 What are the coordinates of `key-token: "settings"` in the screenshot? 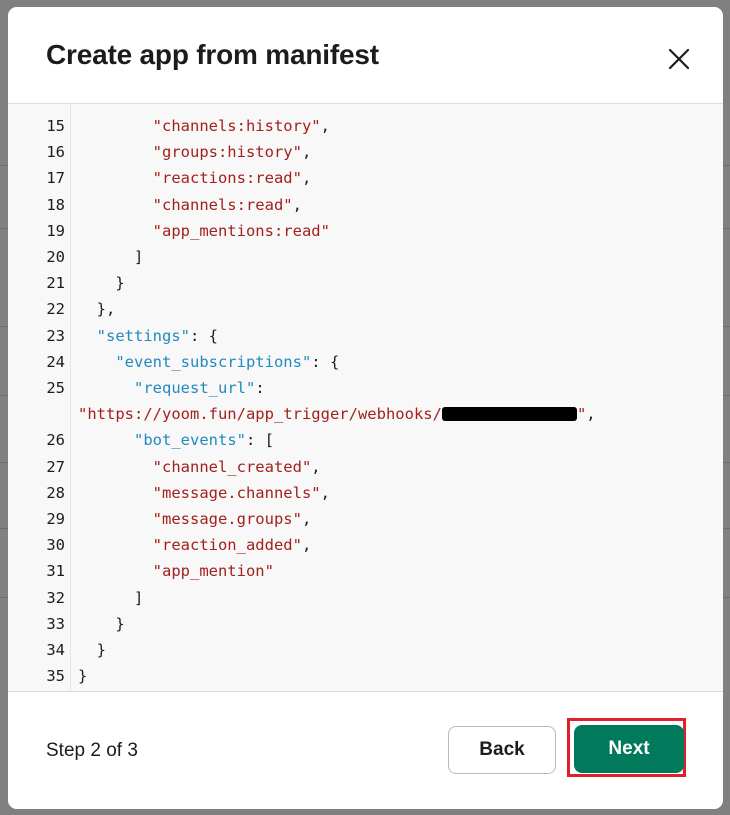 It's located at (143, 335).